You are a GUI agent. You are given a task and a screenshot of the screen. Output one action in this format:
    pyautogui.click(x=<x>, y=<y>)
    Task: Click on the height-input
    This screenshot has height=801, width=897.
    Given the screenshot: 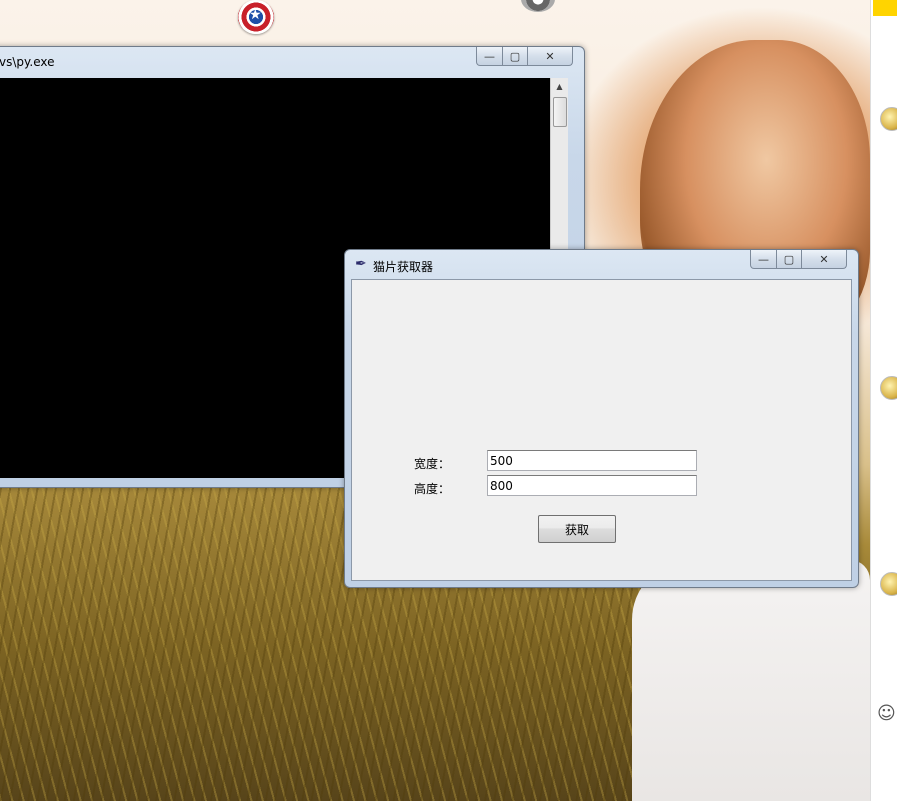 What is the action you would take?
    pyautogui.click(x=592, y=485)
    